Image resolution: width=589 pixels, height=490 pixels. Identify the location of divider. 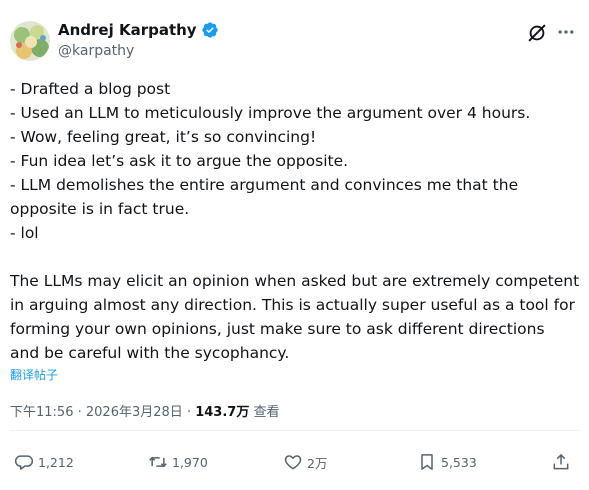
(295, 430).